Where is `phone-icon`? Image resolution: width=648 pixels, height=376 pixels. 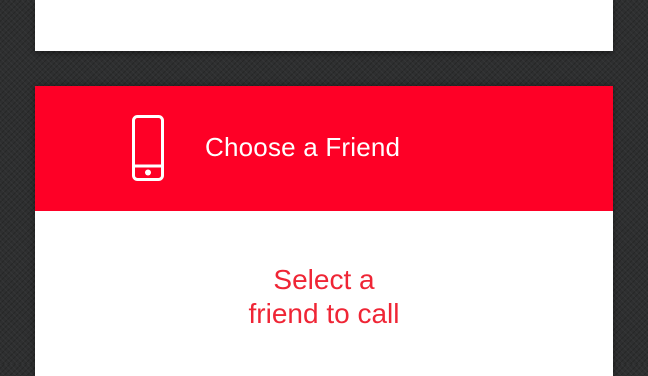 phone-icon is located at coordinates (148, 148).